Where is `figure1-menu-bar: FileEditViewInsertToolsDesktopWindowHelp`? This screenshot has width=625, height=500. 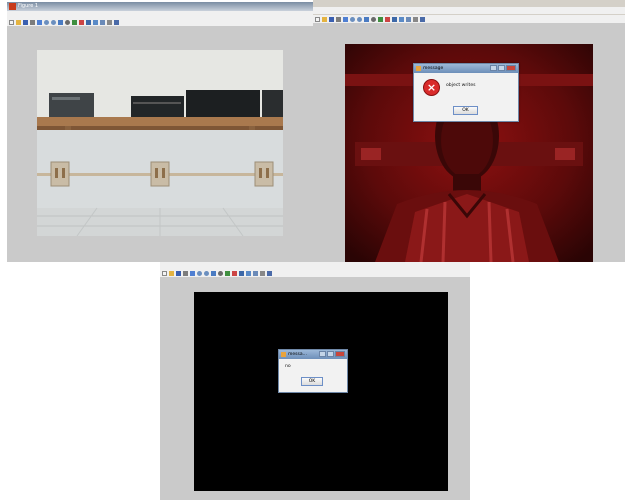
figure1-menu-bar: FileEditViewInsertToolsDesktopWindowHelp is located at coordinates (162, 19).